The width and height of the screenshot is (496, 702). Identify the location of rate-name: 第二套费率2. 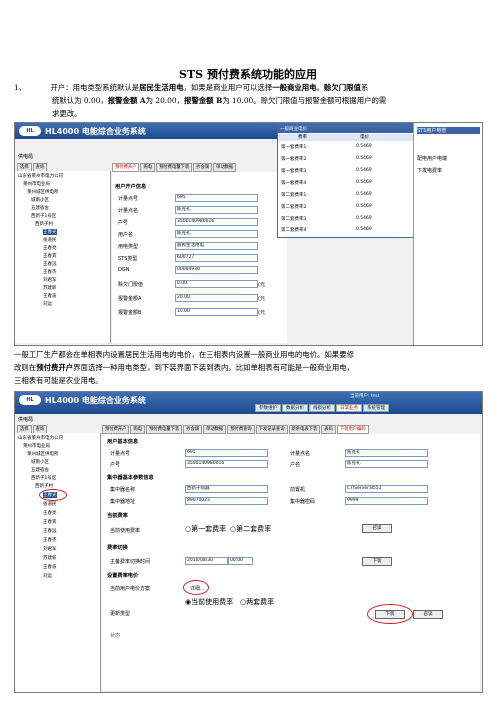
(294, 207).